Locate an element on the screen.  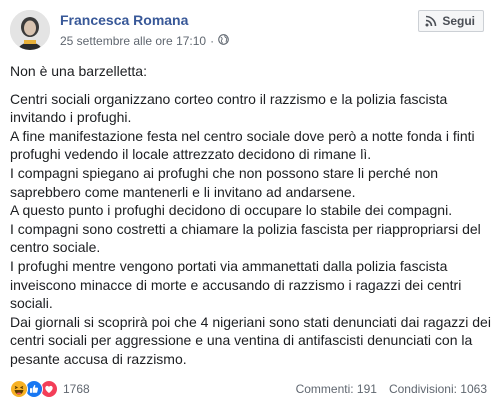
haha-icon is located at coordinates (19, 389).